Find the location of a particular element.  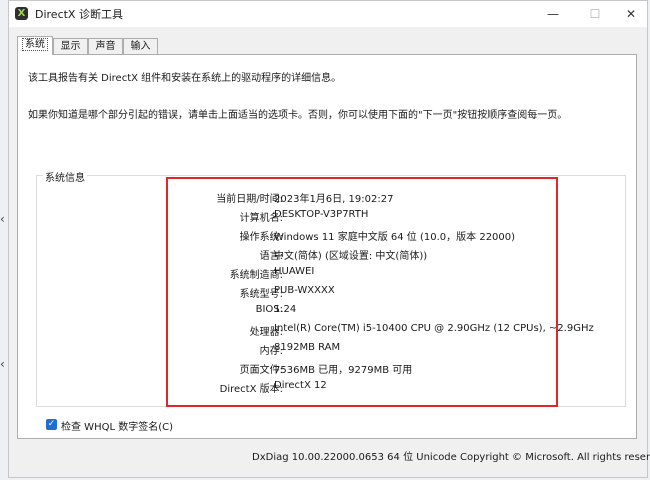

info-row-value: 中文(简体) (区域设置: 中文(简体)) is located at coordinates (351, 256).